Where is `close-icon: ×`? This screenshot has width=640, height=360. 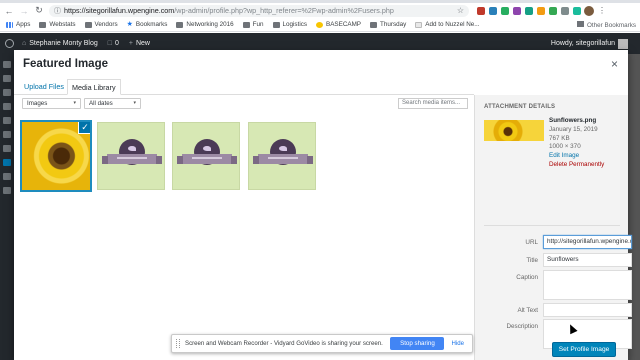
close-icon: × is located at coordinates (614, 64).